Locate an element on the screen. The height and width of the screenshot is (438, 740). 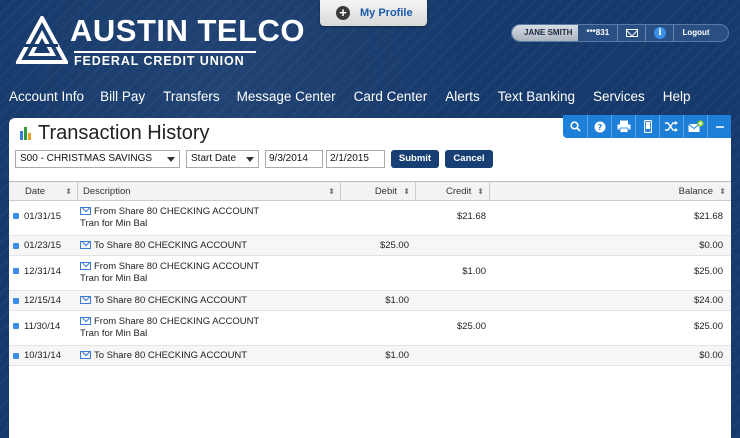
row-credit: $21.68 is located at coordinates (471, 216).